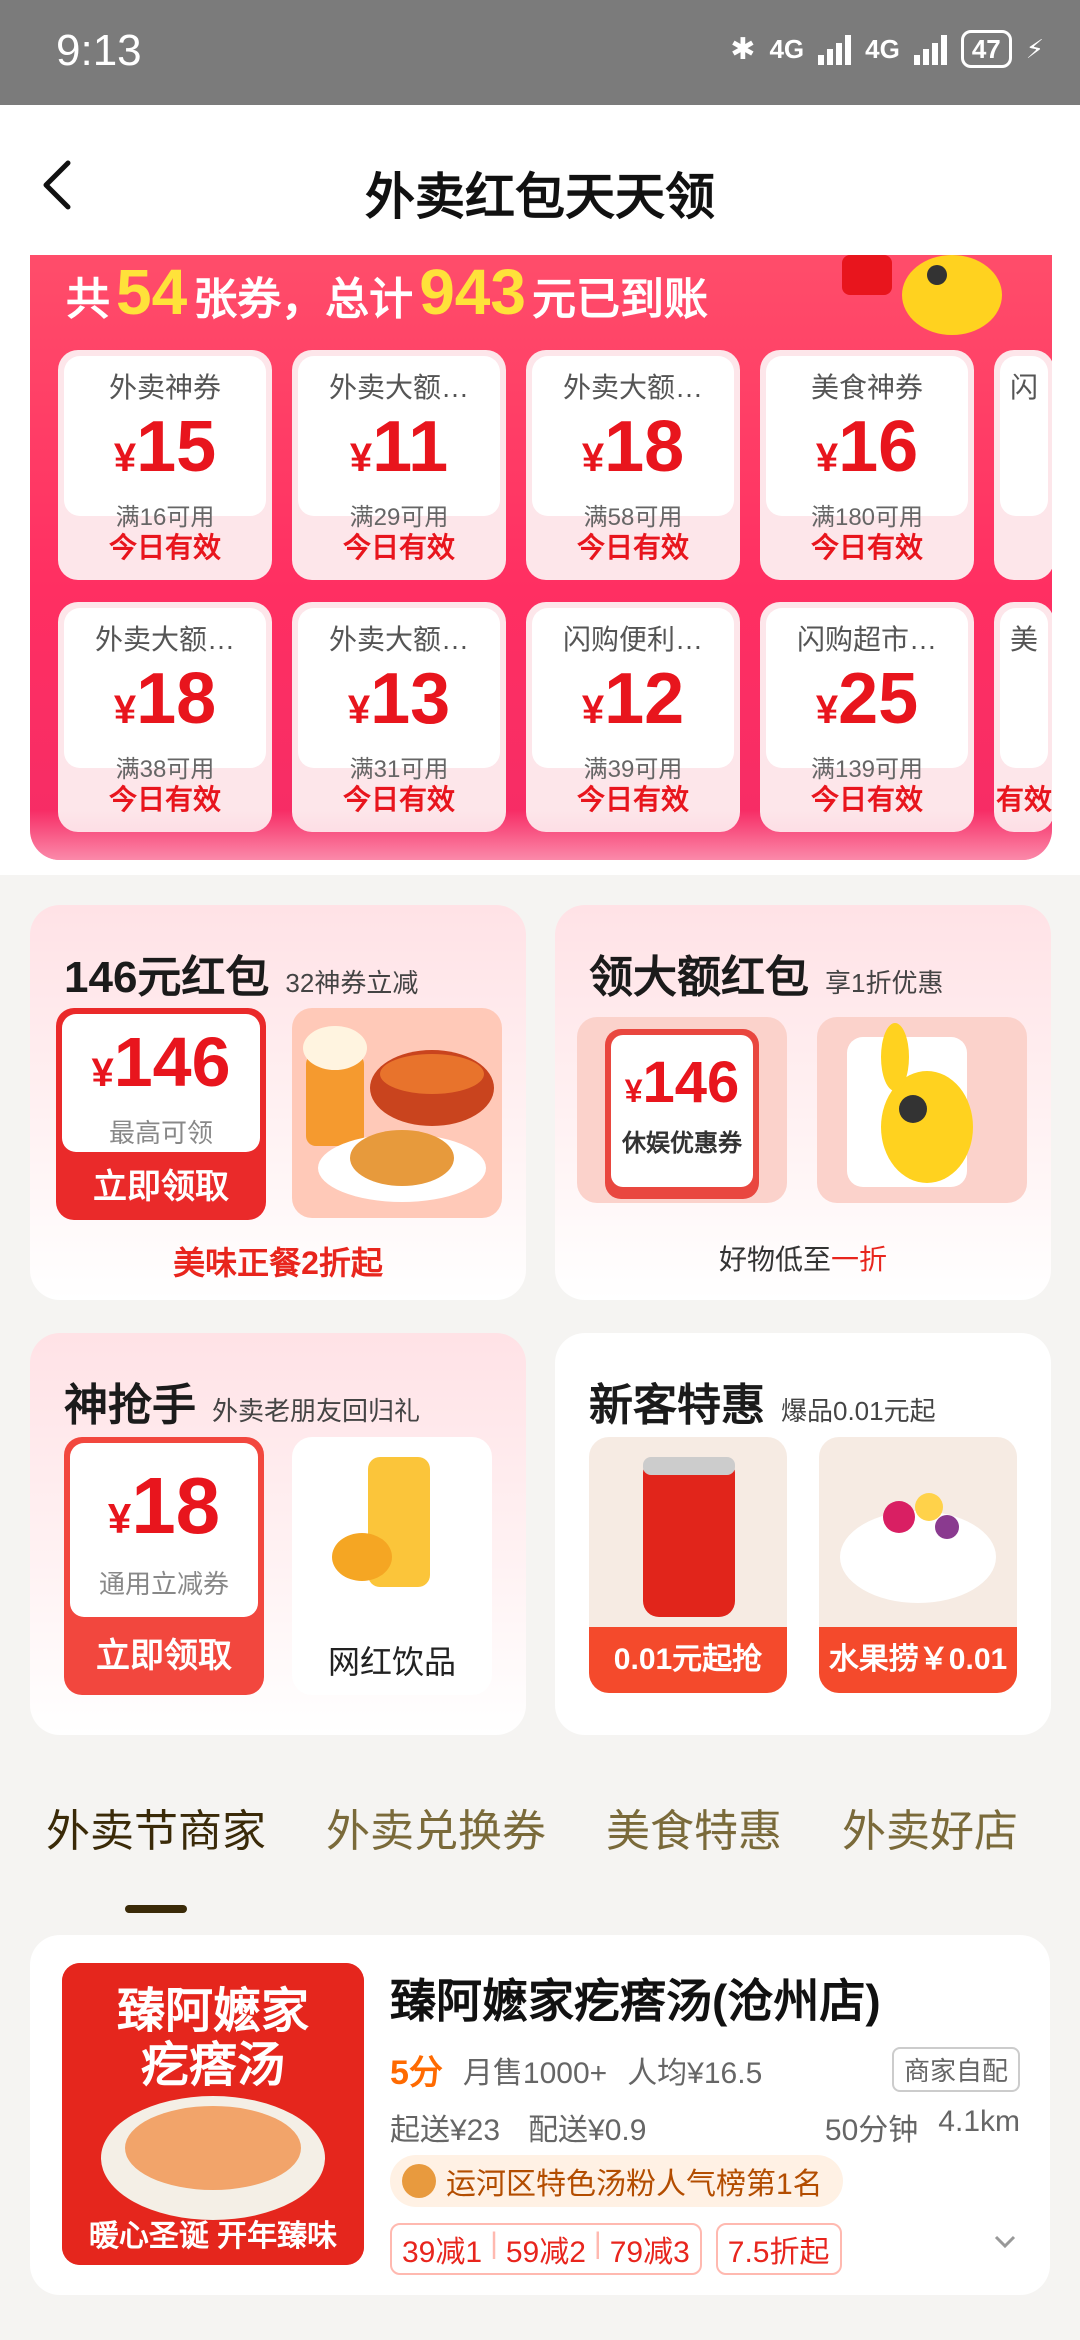  I want to click on coupon-validity: 有效, so click(1023, 799).